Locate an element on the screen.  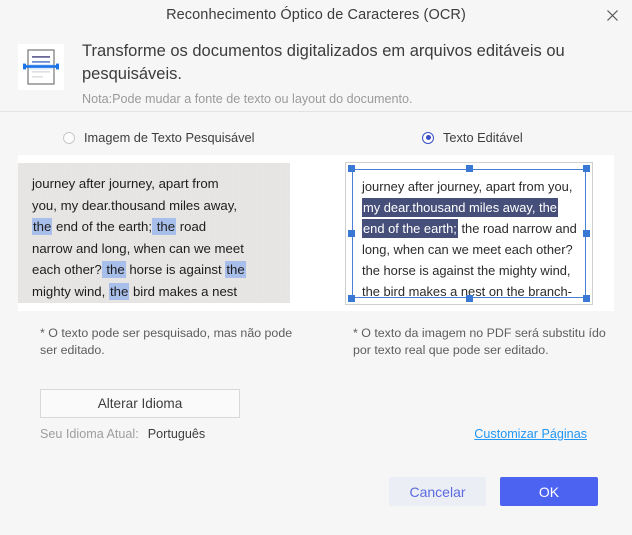
scanned-document-icon is located at coordinates (41, 67).